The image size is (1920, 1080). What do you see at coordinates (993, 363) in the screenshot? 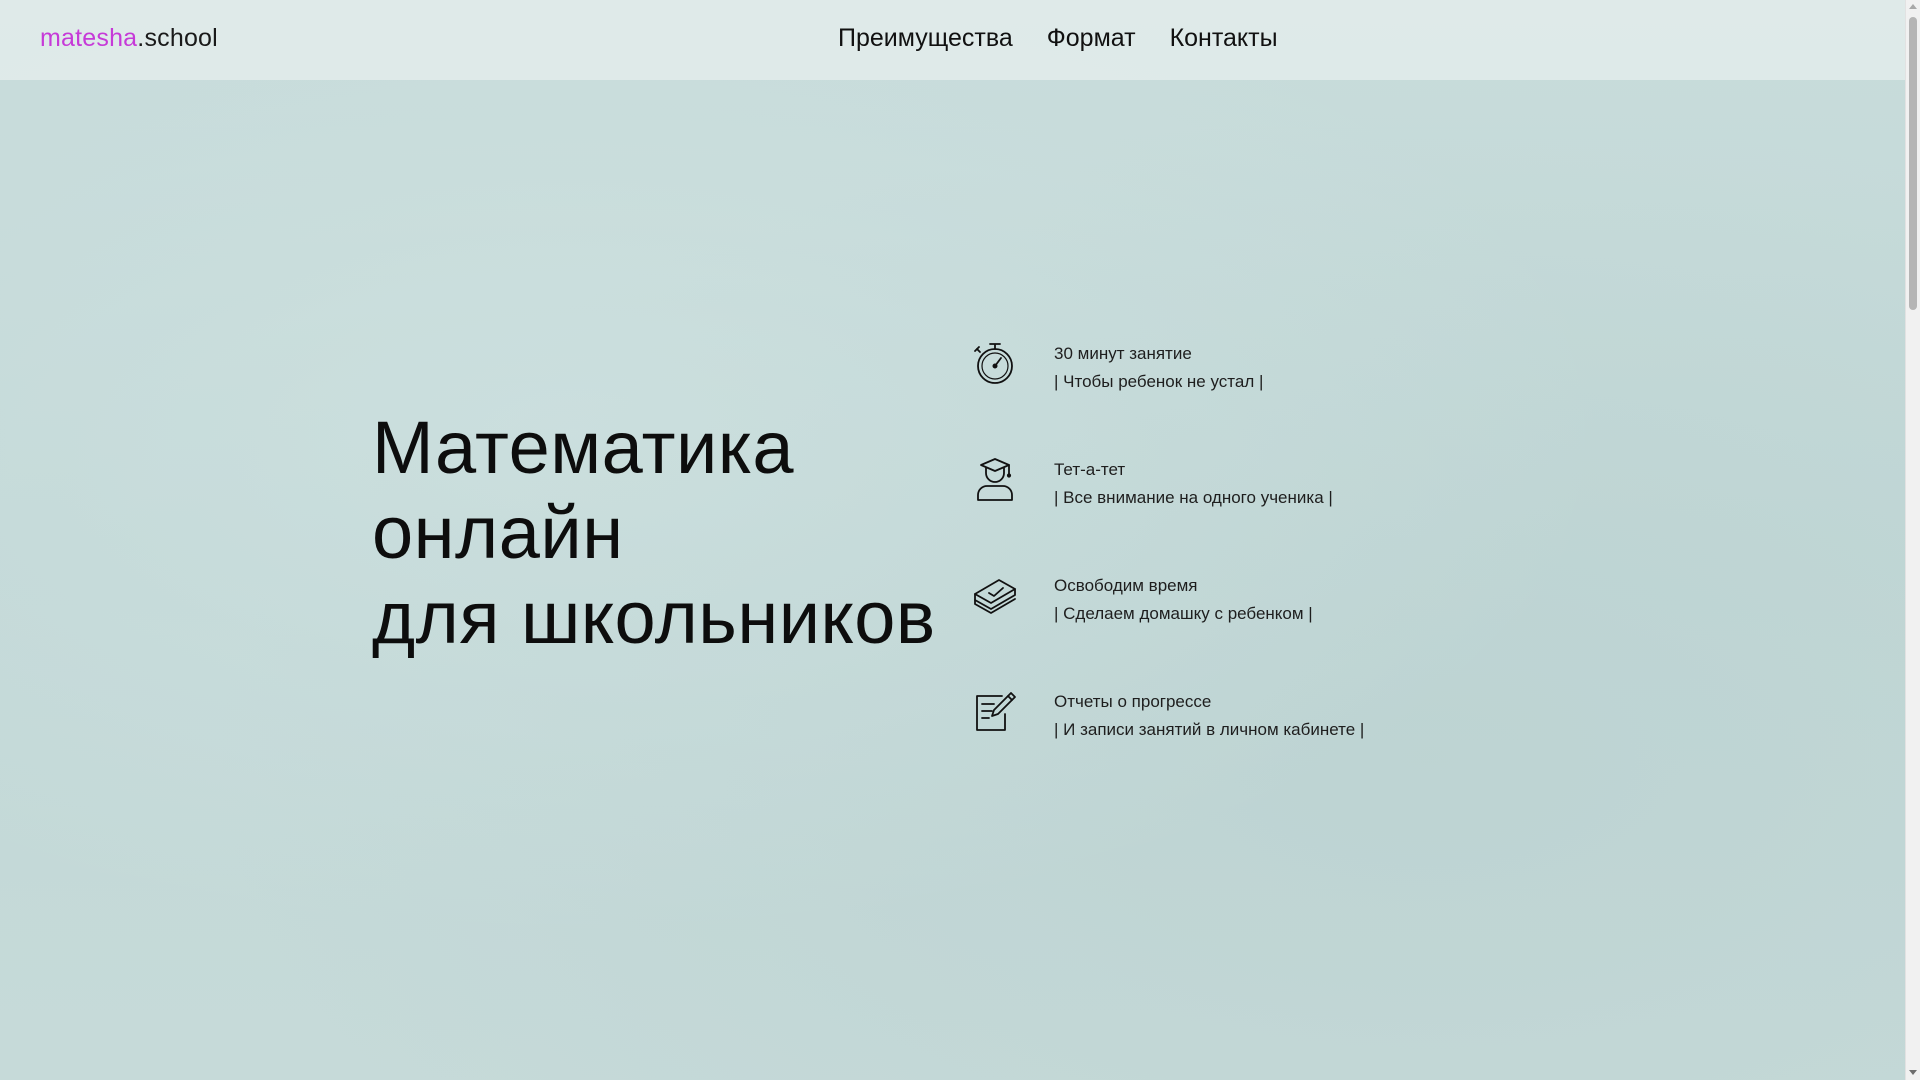
I see `stopwatch-icon` at bounding box center [993, 363].